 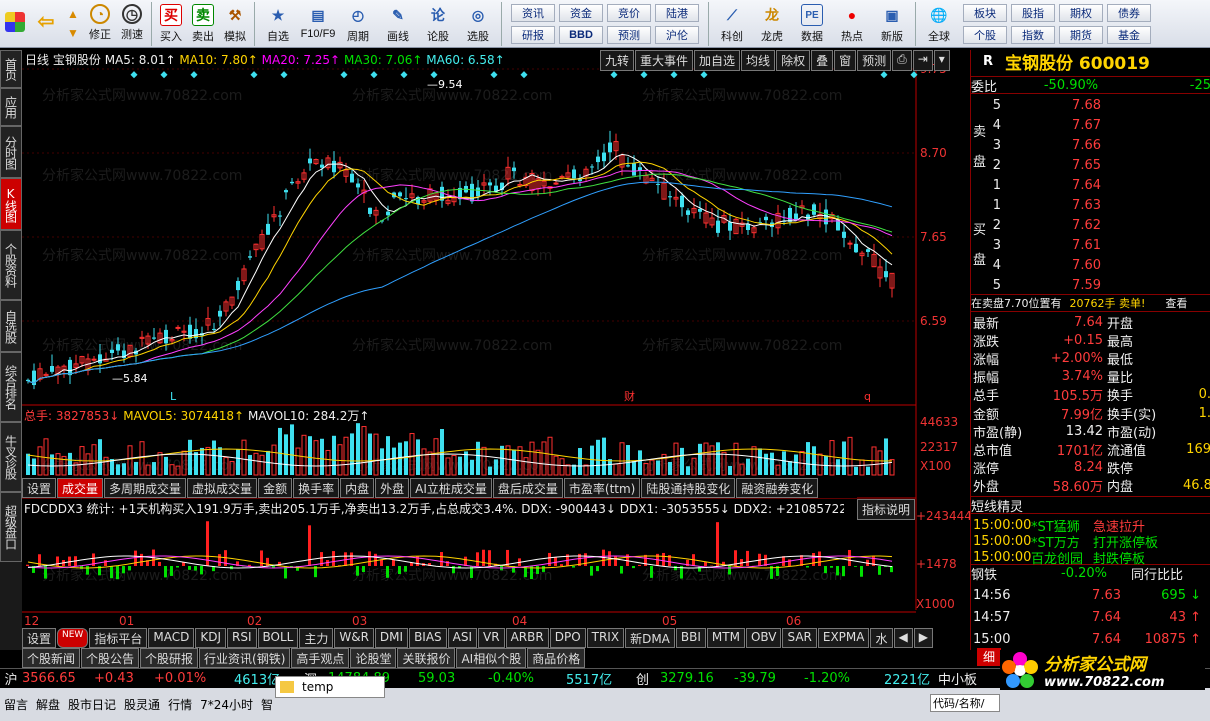 I want to click on diary-button: 股市日记, so click(x=92, y=704).